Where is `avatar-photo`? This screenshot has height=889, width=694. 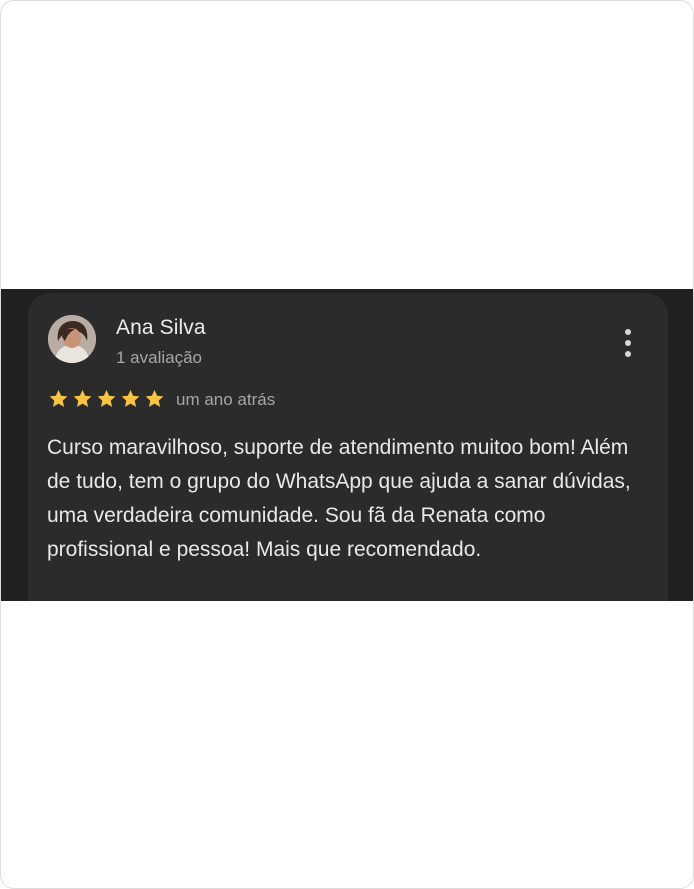 avatar-photo is located at coordinates (72, 339).